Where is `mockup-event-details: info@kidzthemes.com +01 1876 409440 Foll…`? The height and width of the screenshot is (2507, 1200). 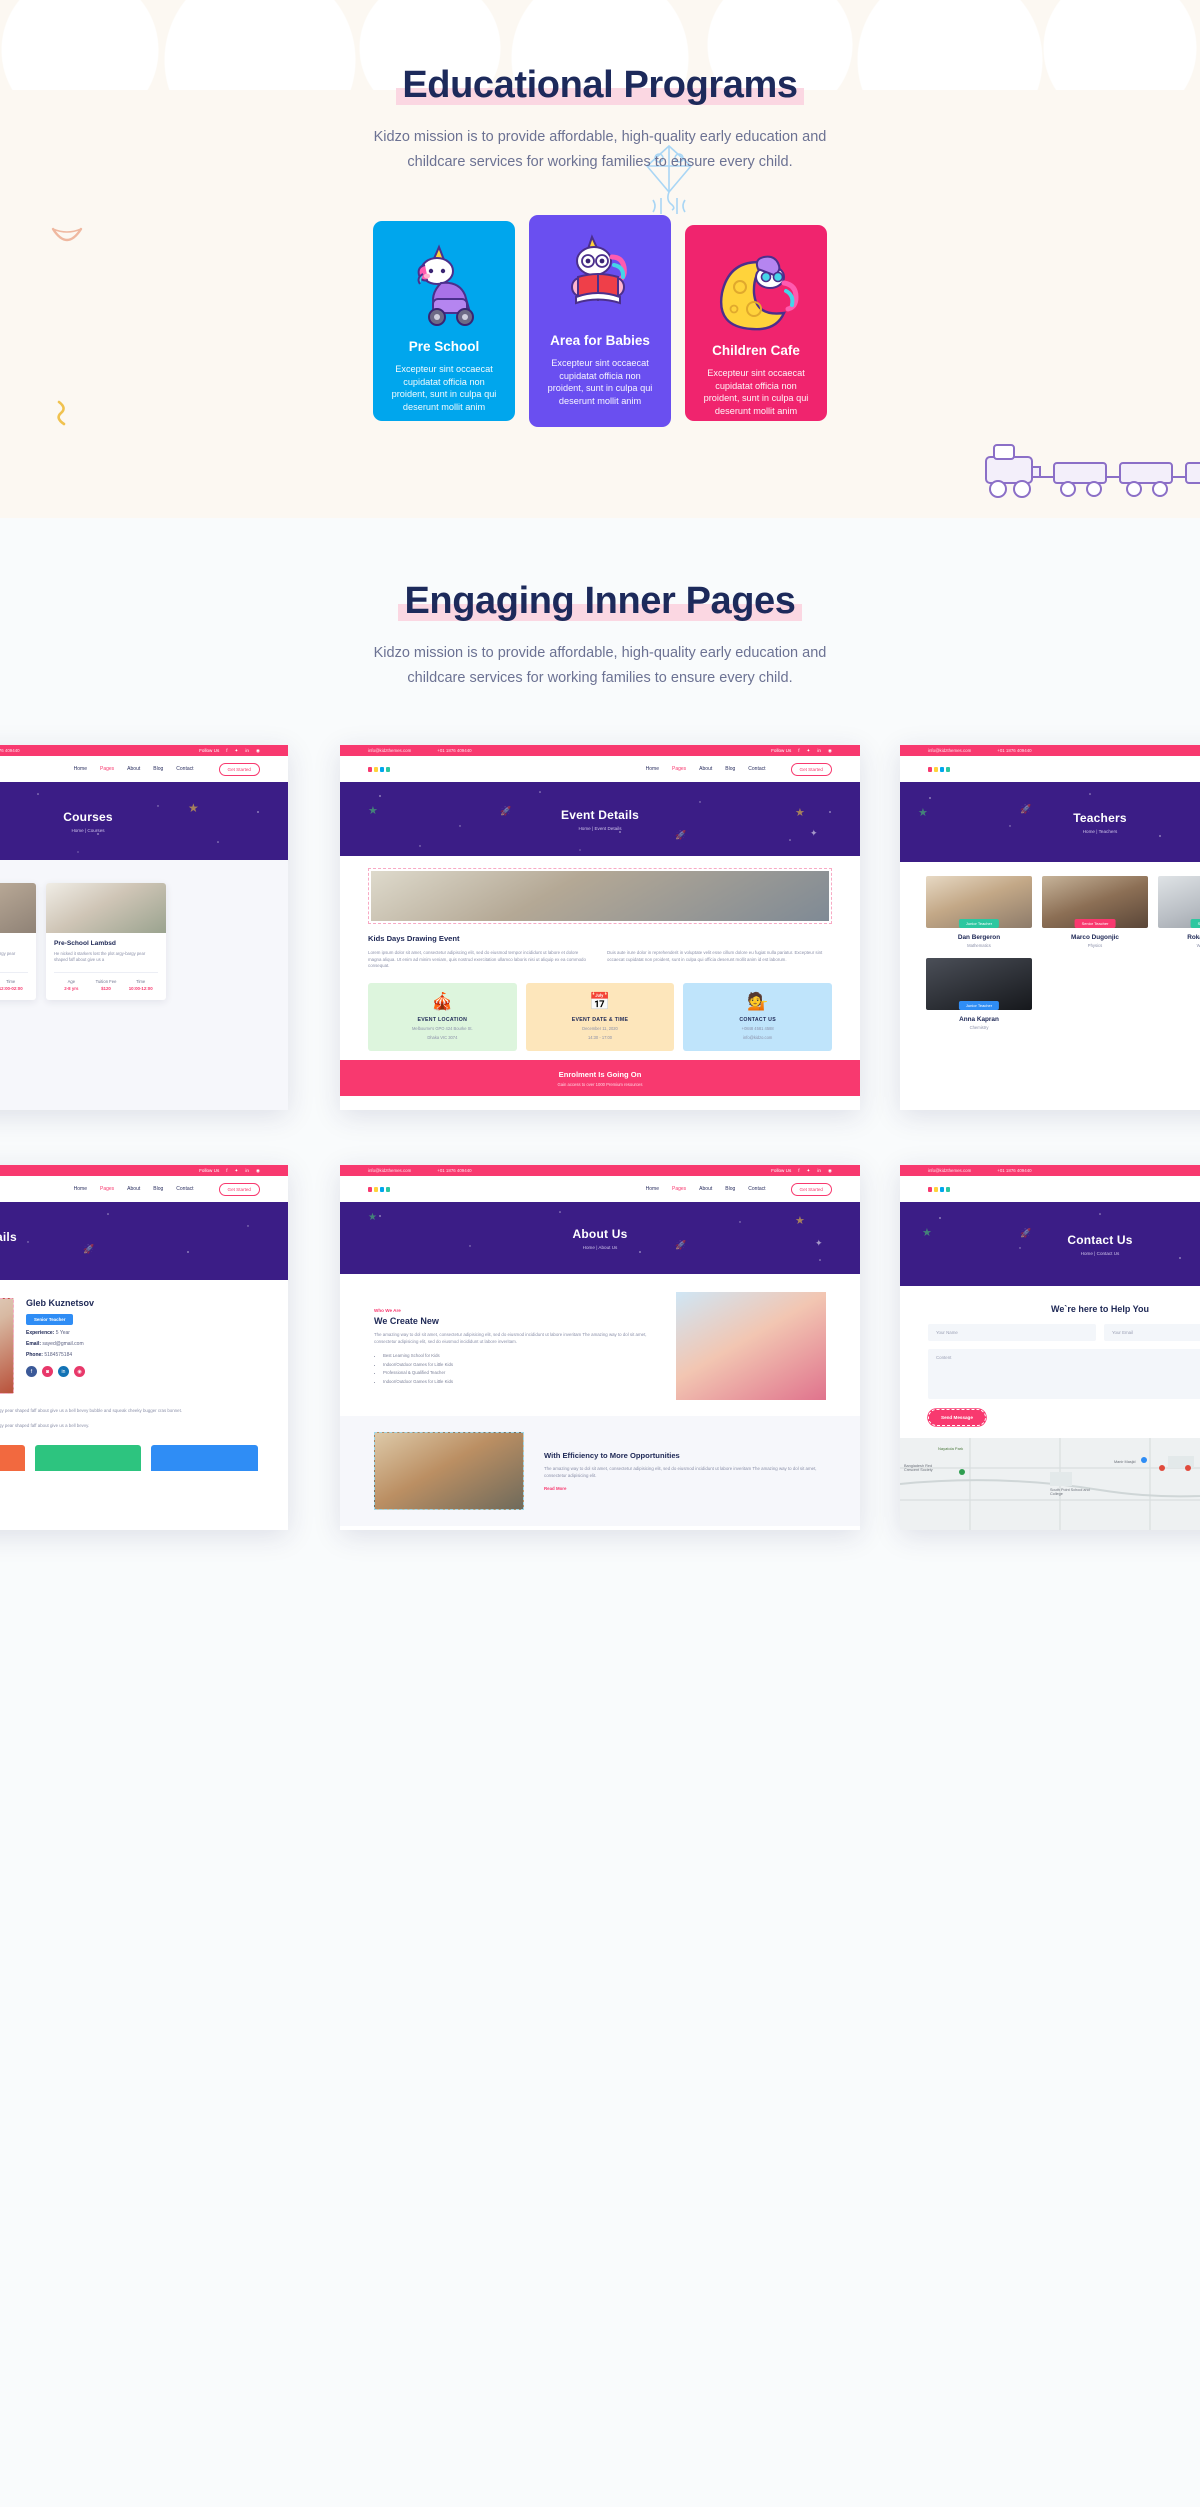
mockup-event-details: info@kidzthemes.com +01 1876 409440 Foll… is located at coordinates (600, 927).